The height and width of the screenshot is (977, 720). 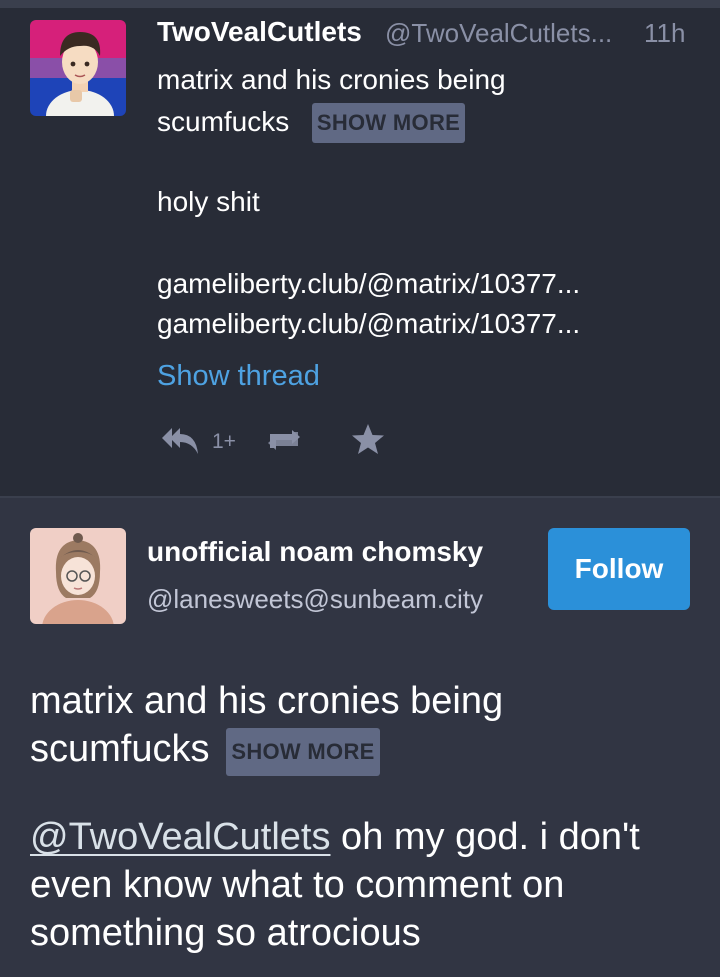 What do you see at coordinates (284, 442) in the screenshot?
I see `boost-icon` at bounding box center [284, 442].